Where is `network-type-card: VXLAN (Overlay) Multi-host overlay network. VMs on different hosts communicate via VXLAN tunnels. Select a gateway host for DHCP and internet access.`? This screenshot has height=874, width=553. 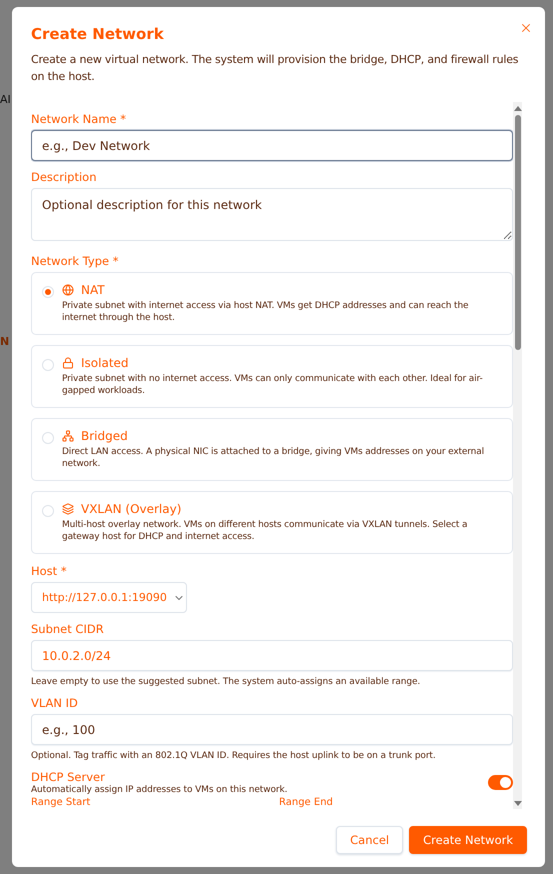 network-type-card: VXLAN (Overlay) Multi-host overlay network. VMs on different hosts communicate via VXLAN tunnels. Select a gateway host for DHCP and internet access. is located at coordinates (272, 522).